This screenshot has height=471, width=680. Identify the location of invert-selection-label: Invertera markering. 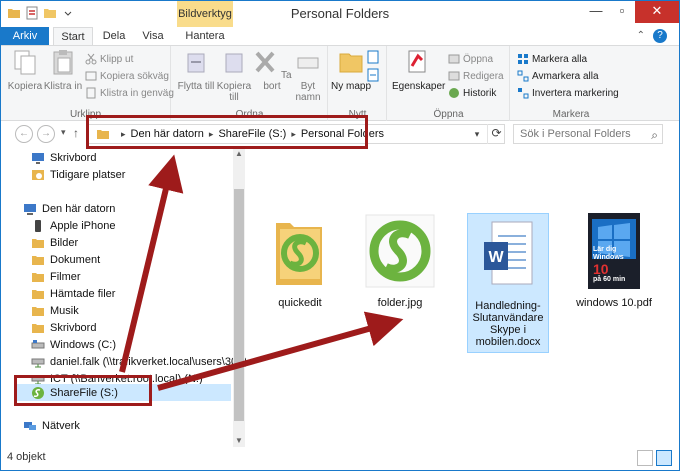
(575, 93).